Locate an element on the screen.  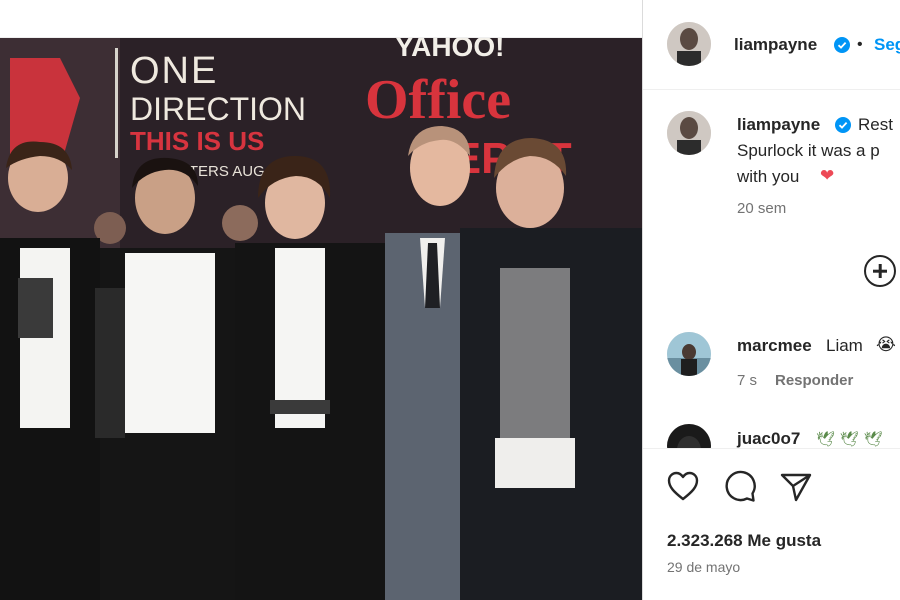
comment-avatar is located at coordinates (689, 354).